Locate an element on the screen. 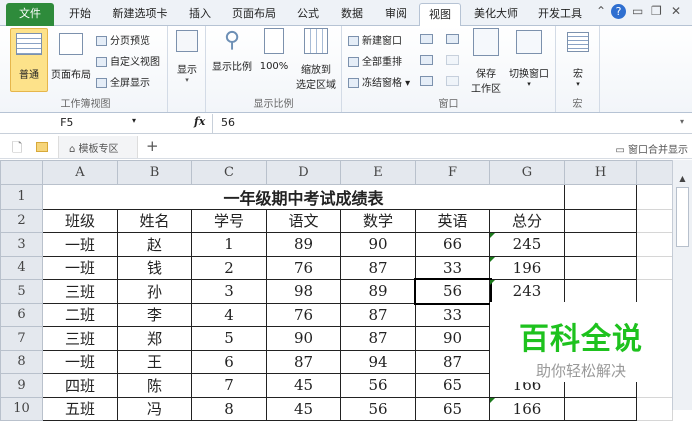 This screenshot has width=692, height=421. help-icon: ? is located at coordinates (618, 11).